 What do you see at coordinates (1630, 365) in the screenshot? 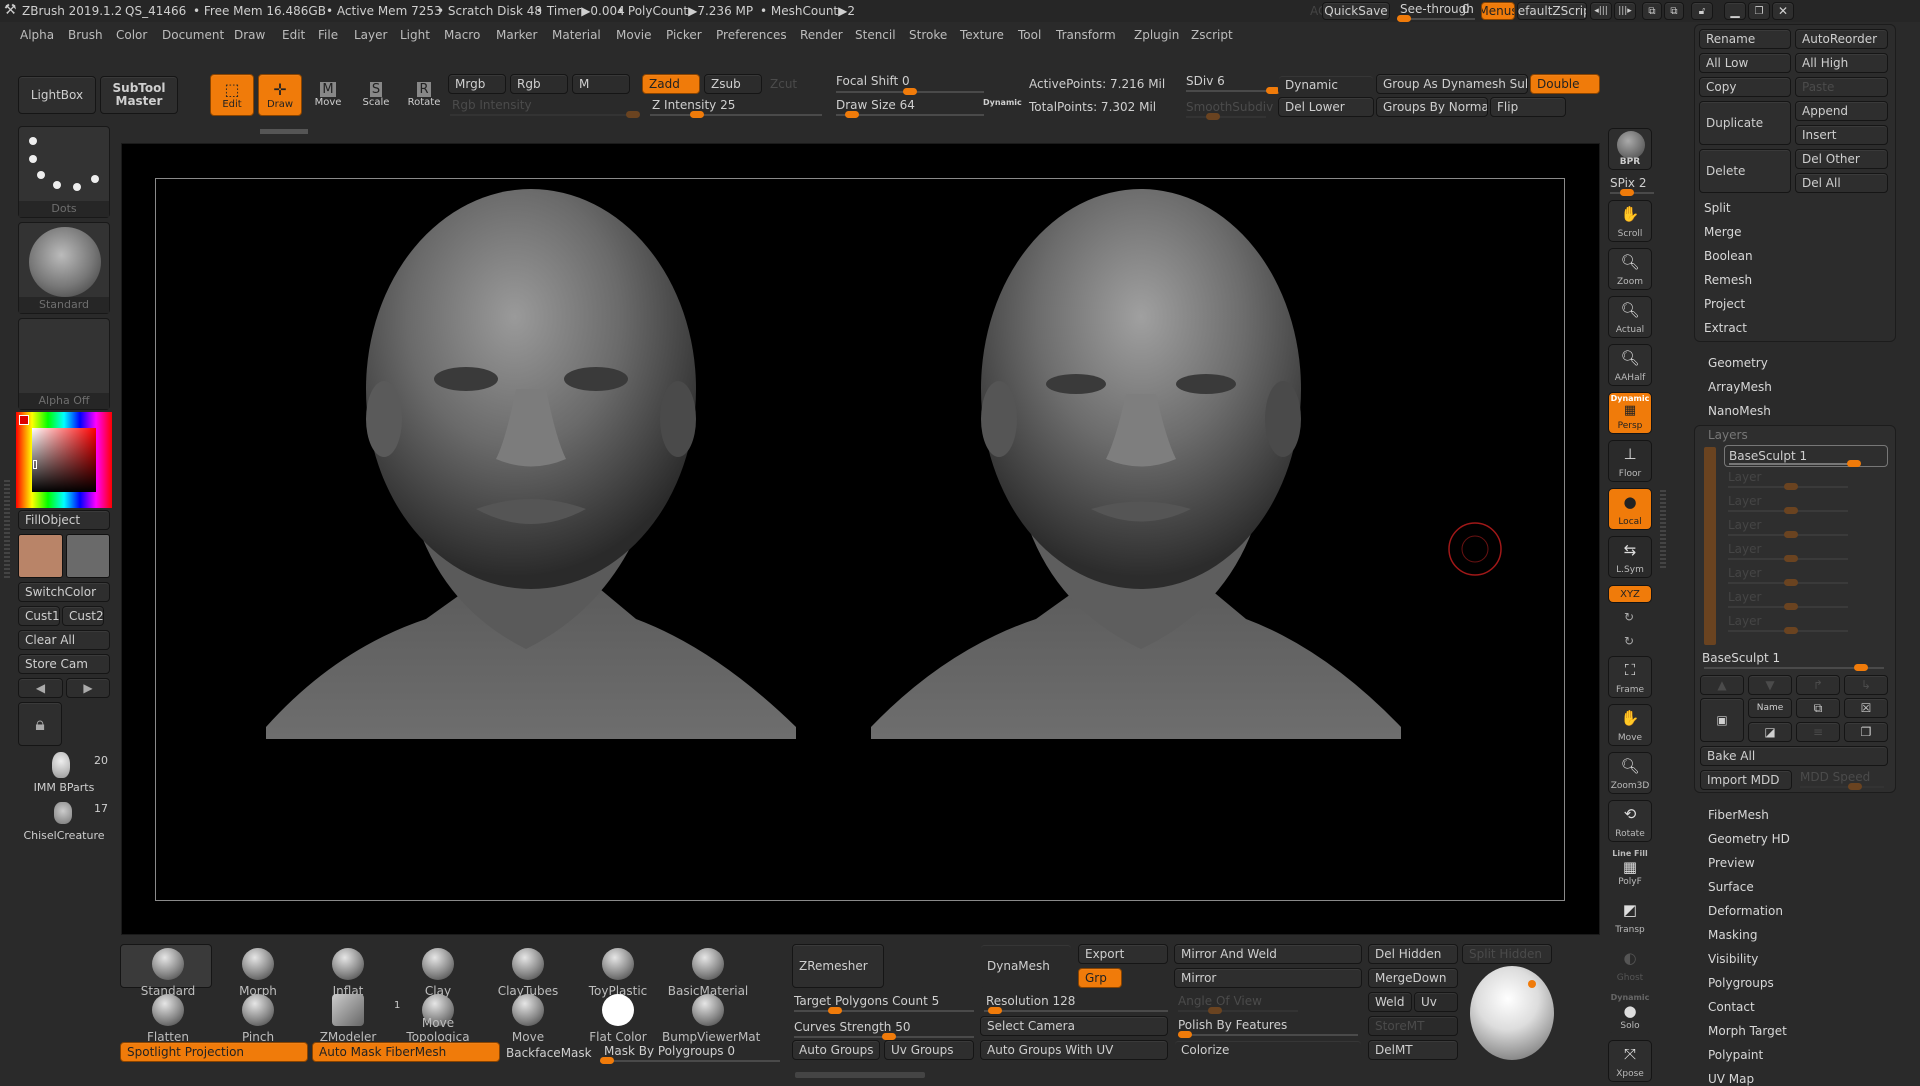
I see `aahalf-button: 🔍︎ AAHalf` at bounding box center [1630, 365].